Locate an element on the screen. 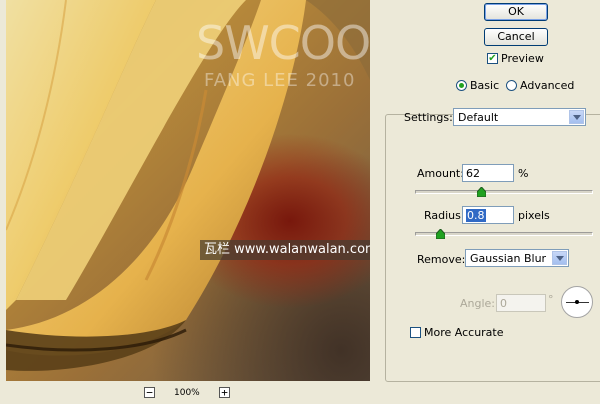  basic-label: Basic is located at coordinates (485, 85).